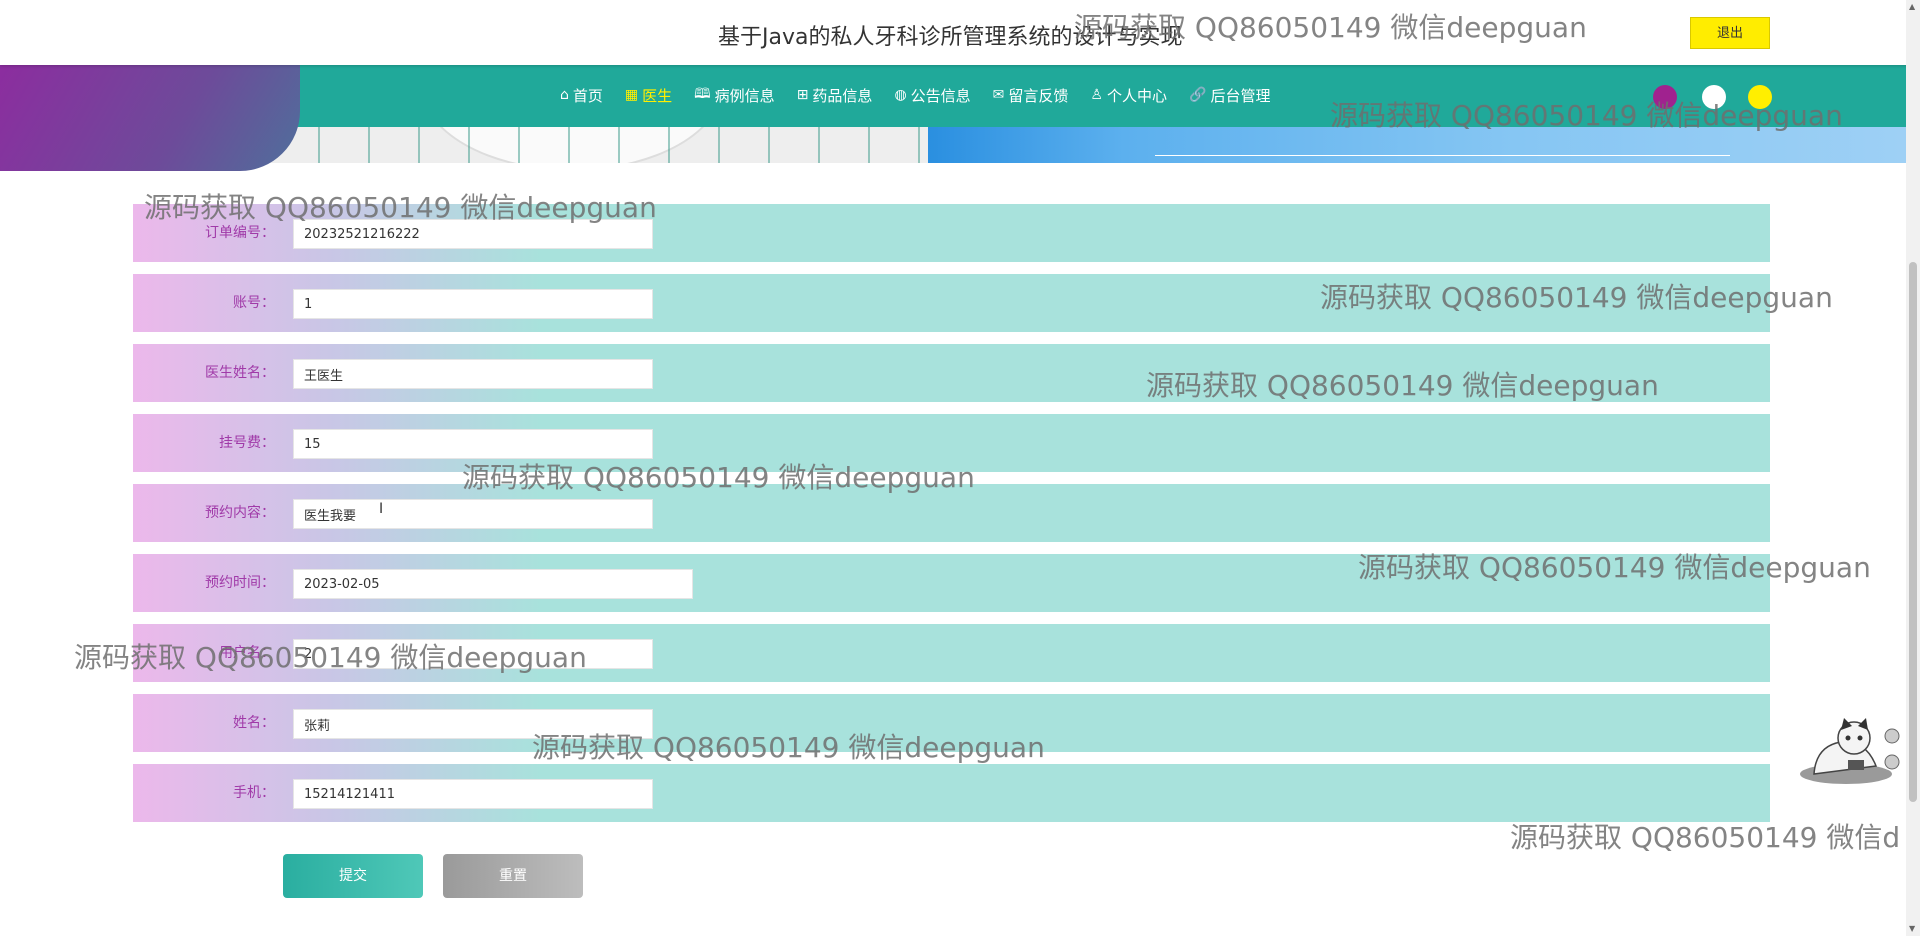 Image resolution: width=1920 pixels, height=936 pixels. What do you see at coordinates (254, 793) in the screenshot?
I see `field-label: 手机：` at bounding box center [254, 793].